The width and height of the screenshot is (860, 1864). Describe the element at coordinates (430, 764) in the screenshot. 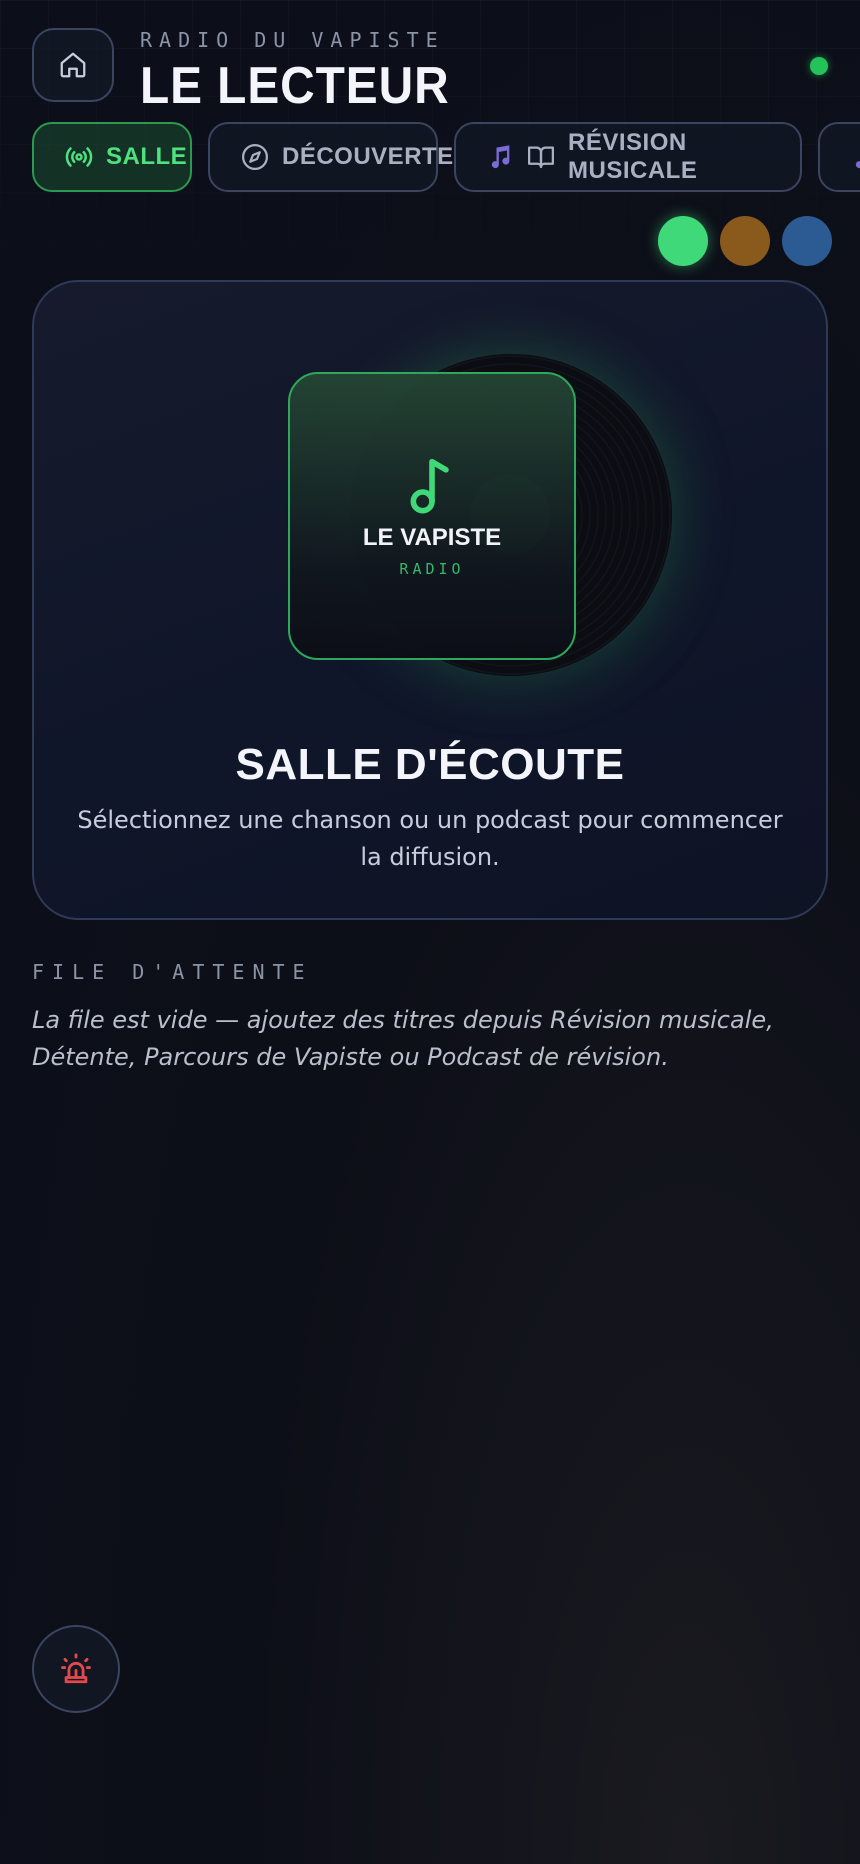

I see `now-playing-title: SALLE D'ÉCOUTE` at that location.